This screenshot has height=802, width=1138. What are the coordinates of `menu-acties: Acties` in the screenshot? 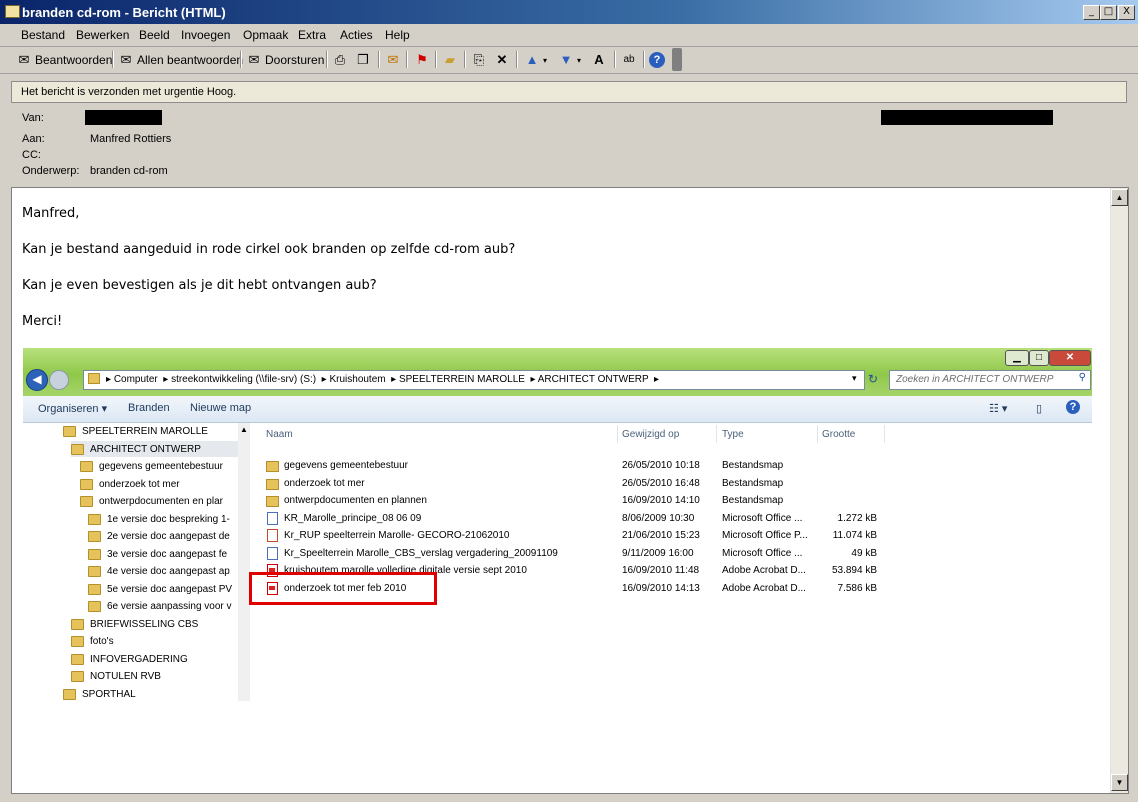 It's located at (356, 35).